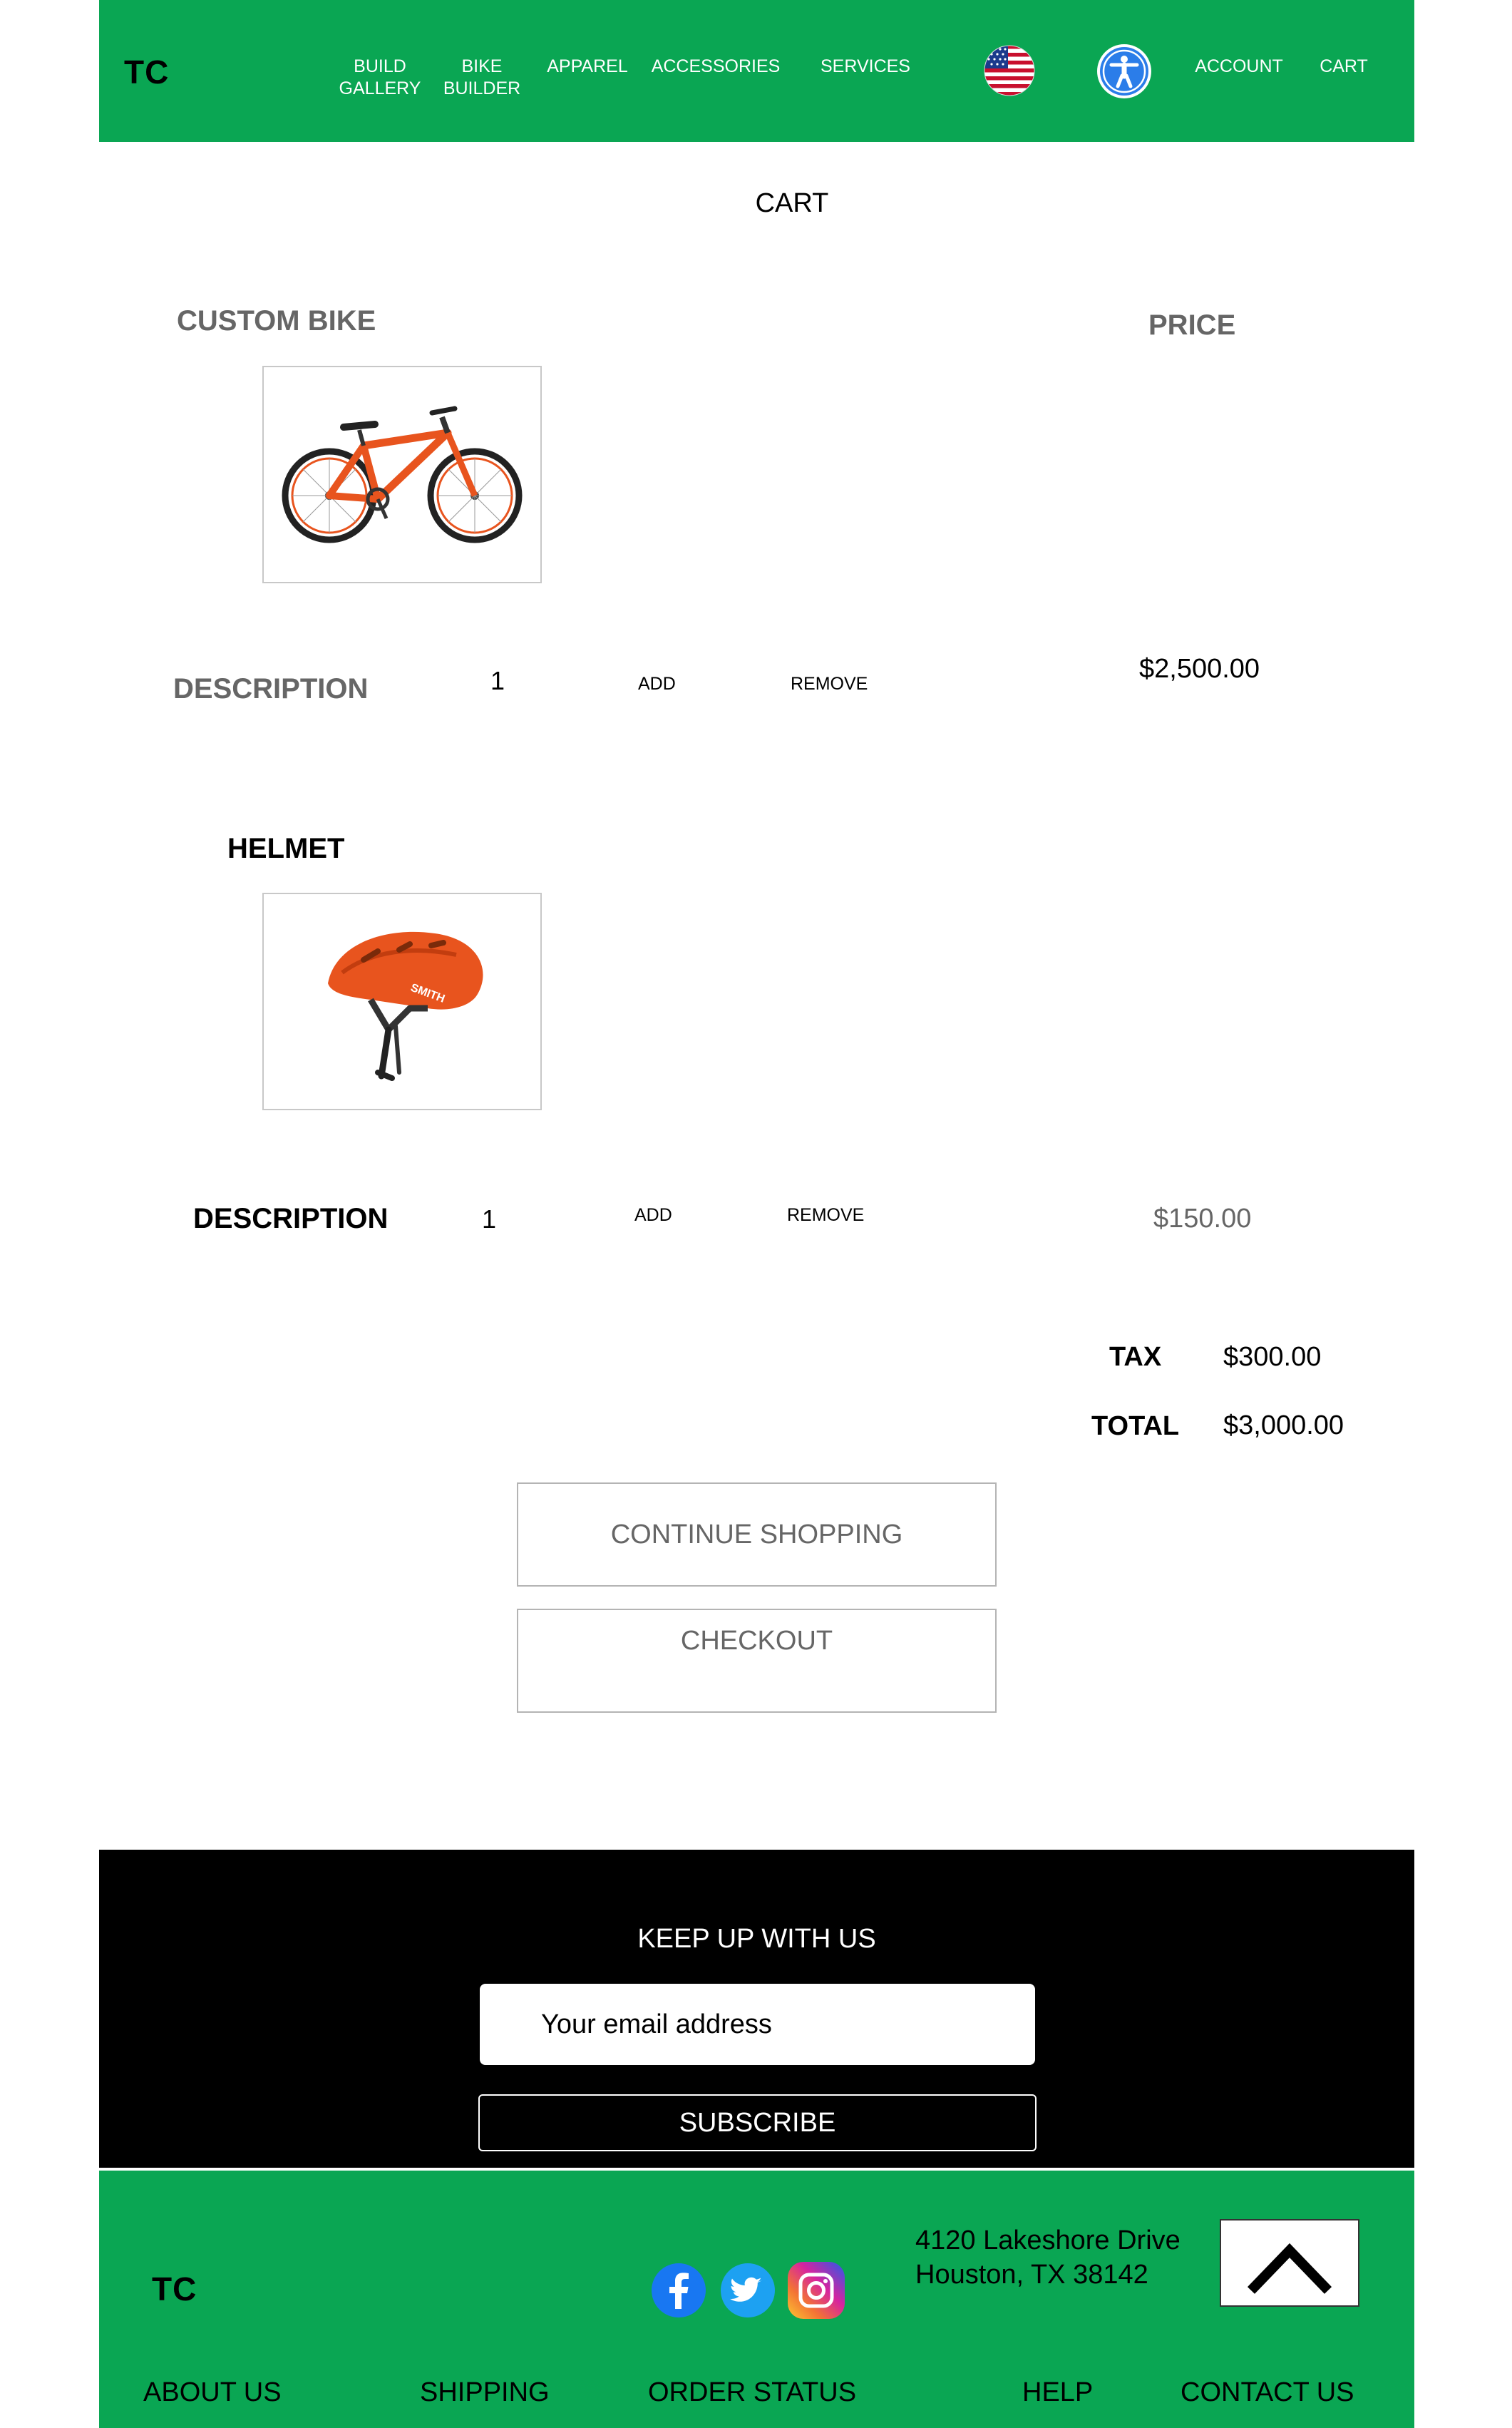 The image size is (1512, 2428). Describe the element at coordinates (212, 2392) in the screenshot. I see `footer-link-about-us: ABOUT US` at that location.